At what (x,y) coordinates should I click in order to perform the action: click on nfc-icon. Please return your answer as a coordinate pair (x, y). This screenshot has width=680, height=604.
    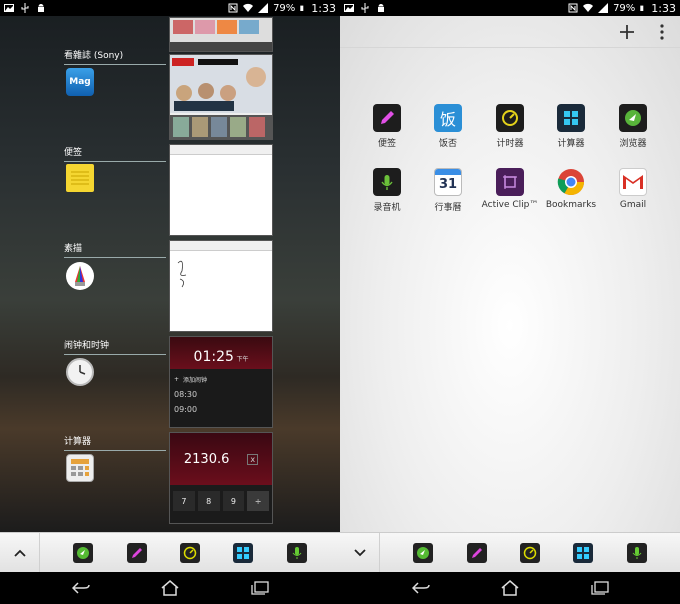
    Looking at the image, I should click on (233, 8).